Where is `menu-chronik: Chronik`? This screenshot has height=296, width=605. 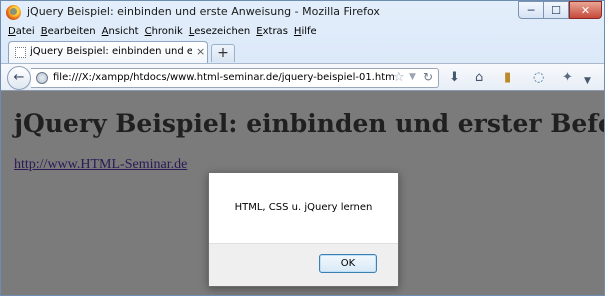 menu-chronik: Chronik is located at coordinates (164, 32).